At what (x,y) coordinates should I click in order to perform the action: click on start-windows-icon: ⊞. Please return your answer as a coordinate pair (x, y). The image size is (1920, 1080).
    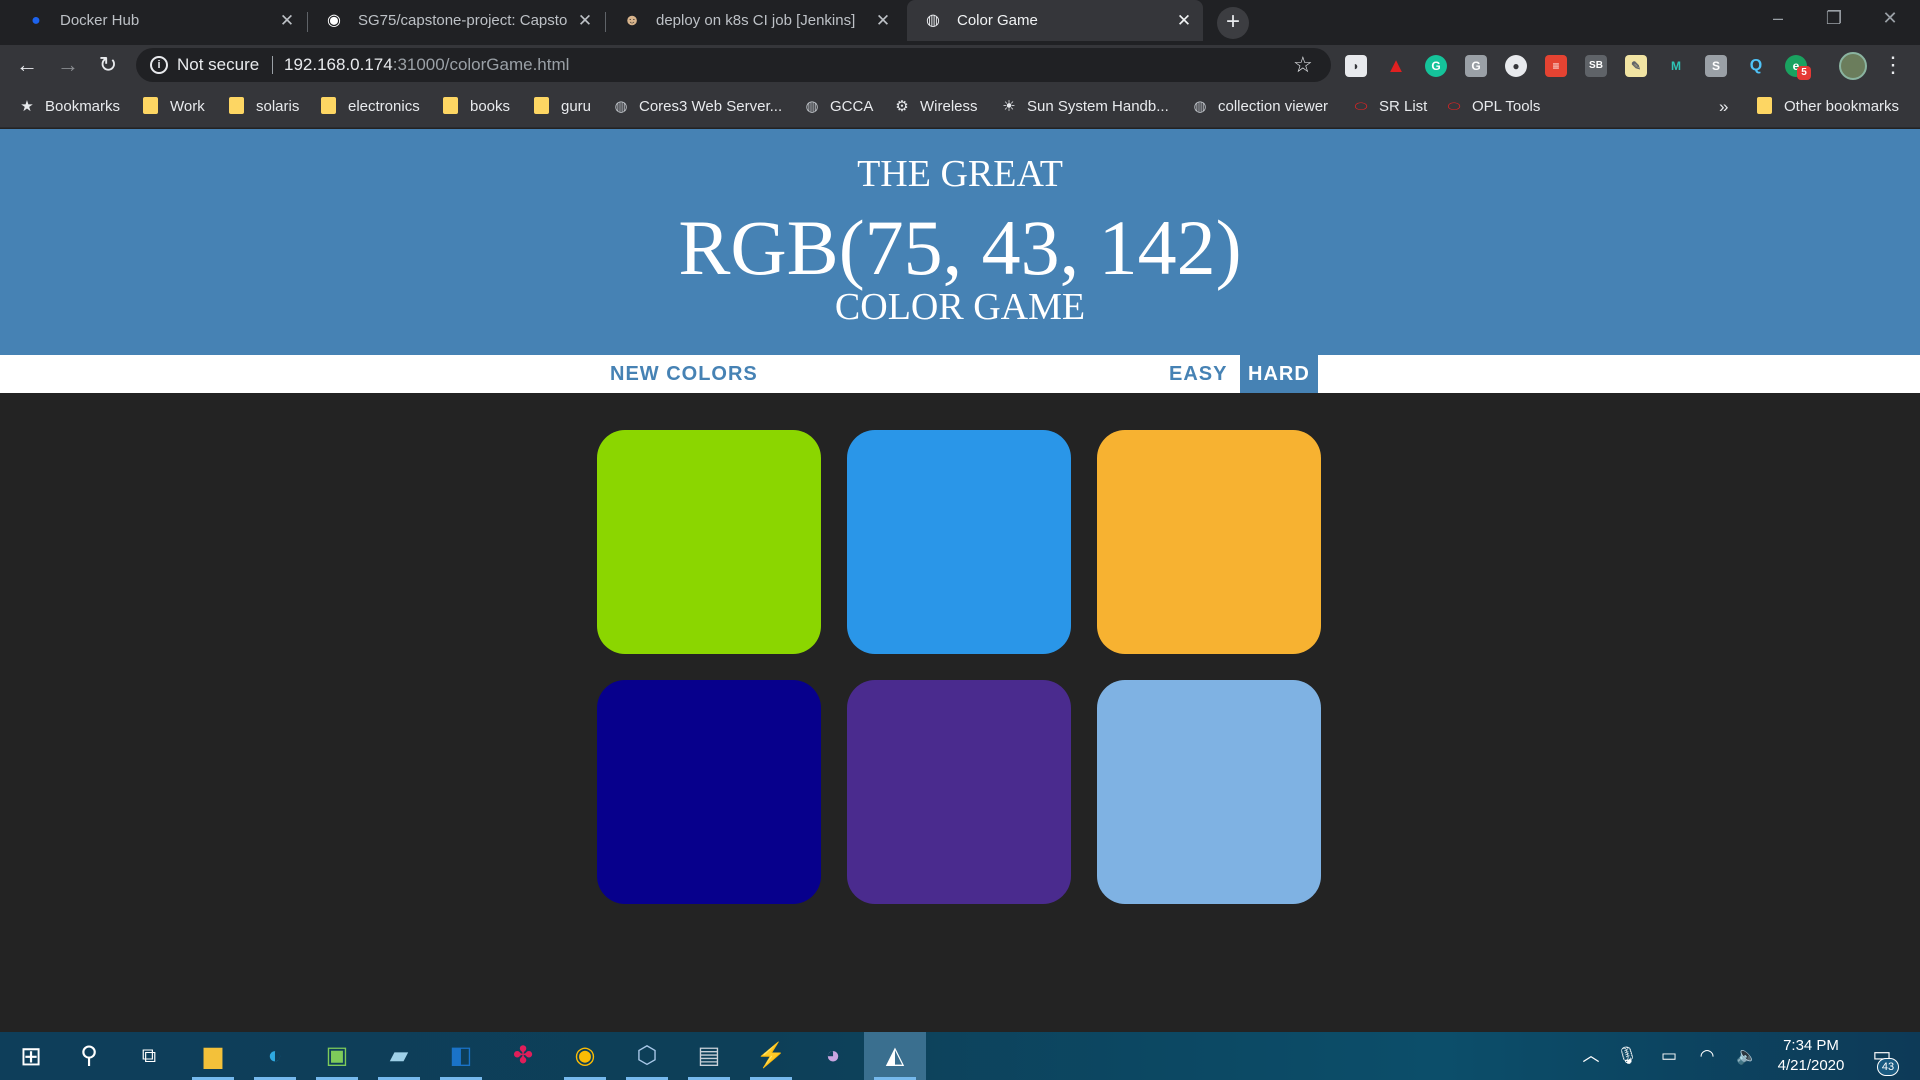
    Looking at the image, I should click on (31, 1056).